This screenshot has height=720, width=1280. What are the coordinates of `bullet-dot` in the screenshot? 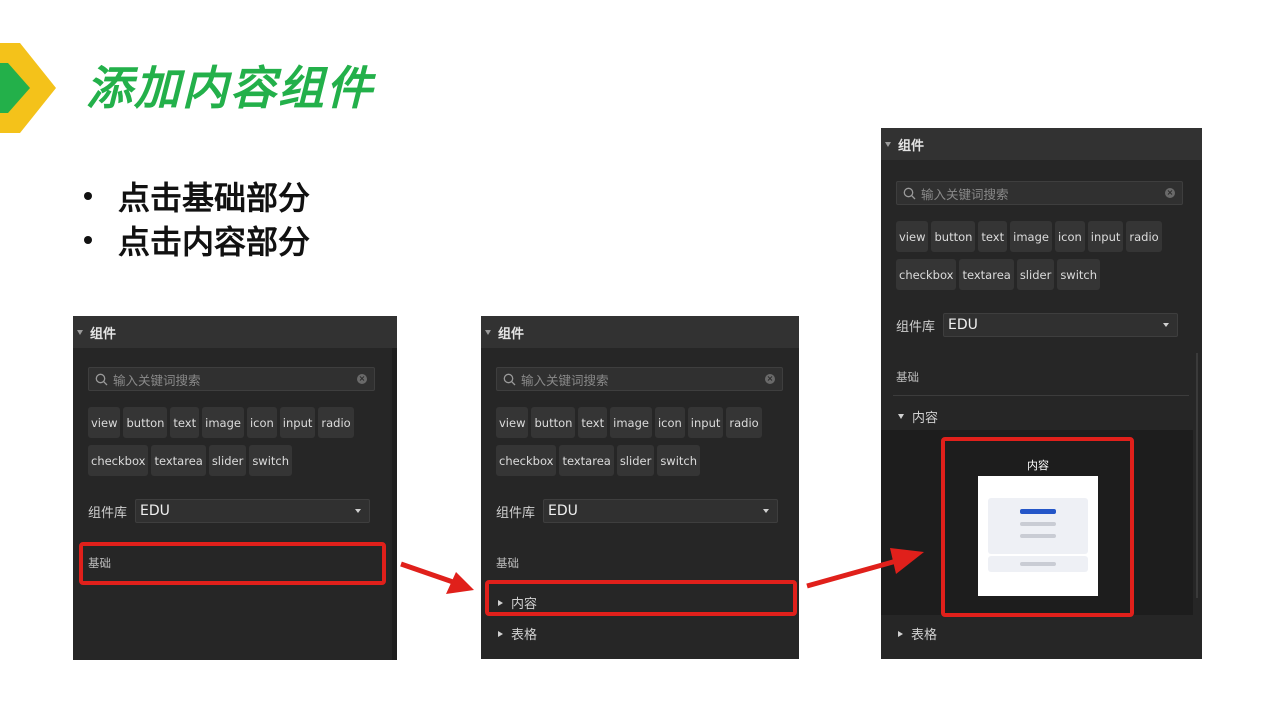 It's located at (88, 196).